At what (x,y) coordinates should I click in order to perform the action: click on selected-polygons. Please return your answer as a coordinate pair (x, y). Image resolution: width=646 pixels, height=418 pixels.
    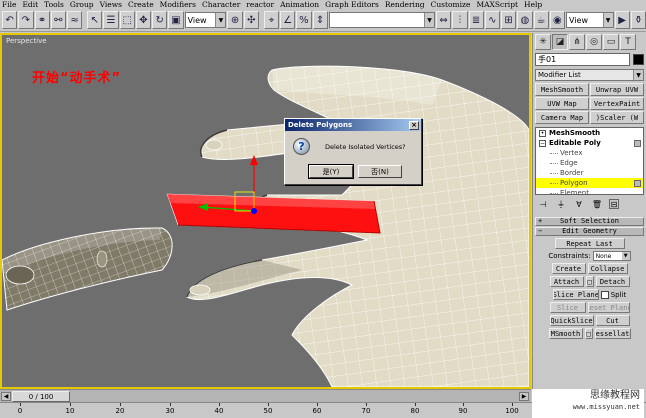
    Looking at the image, I should click on (273, 213).